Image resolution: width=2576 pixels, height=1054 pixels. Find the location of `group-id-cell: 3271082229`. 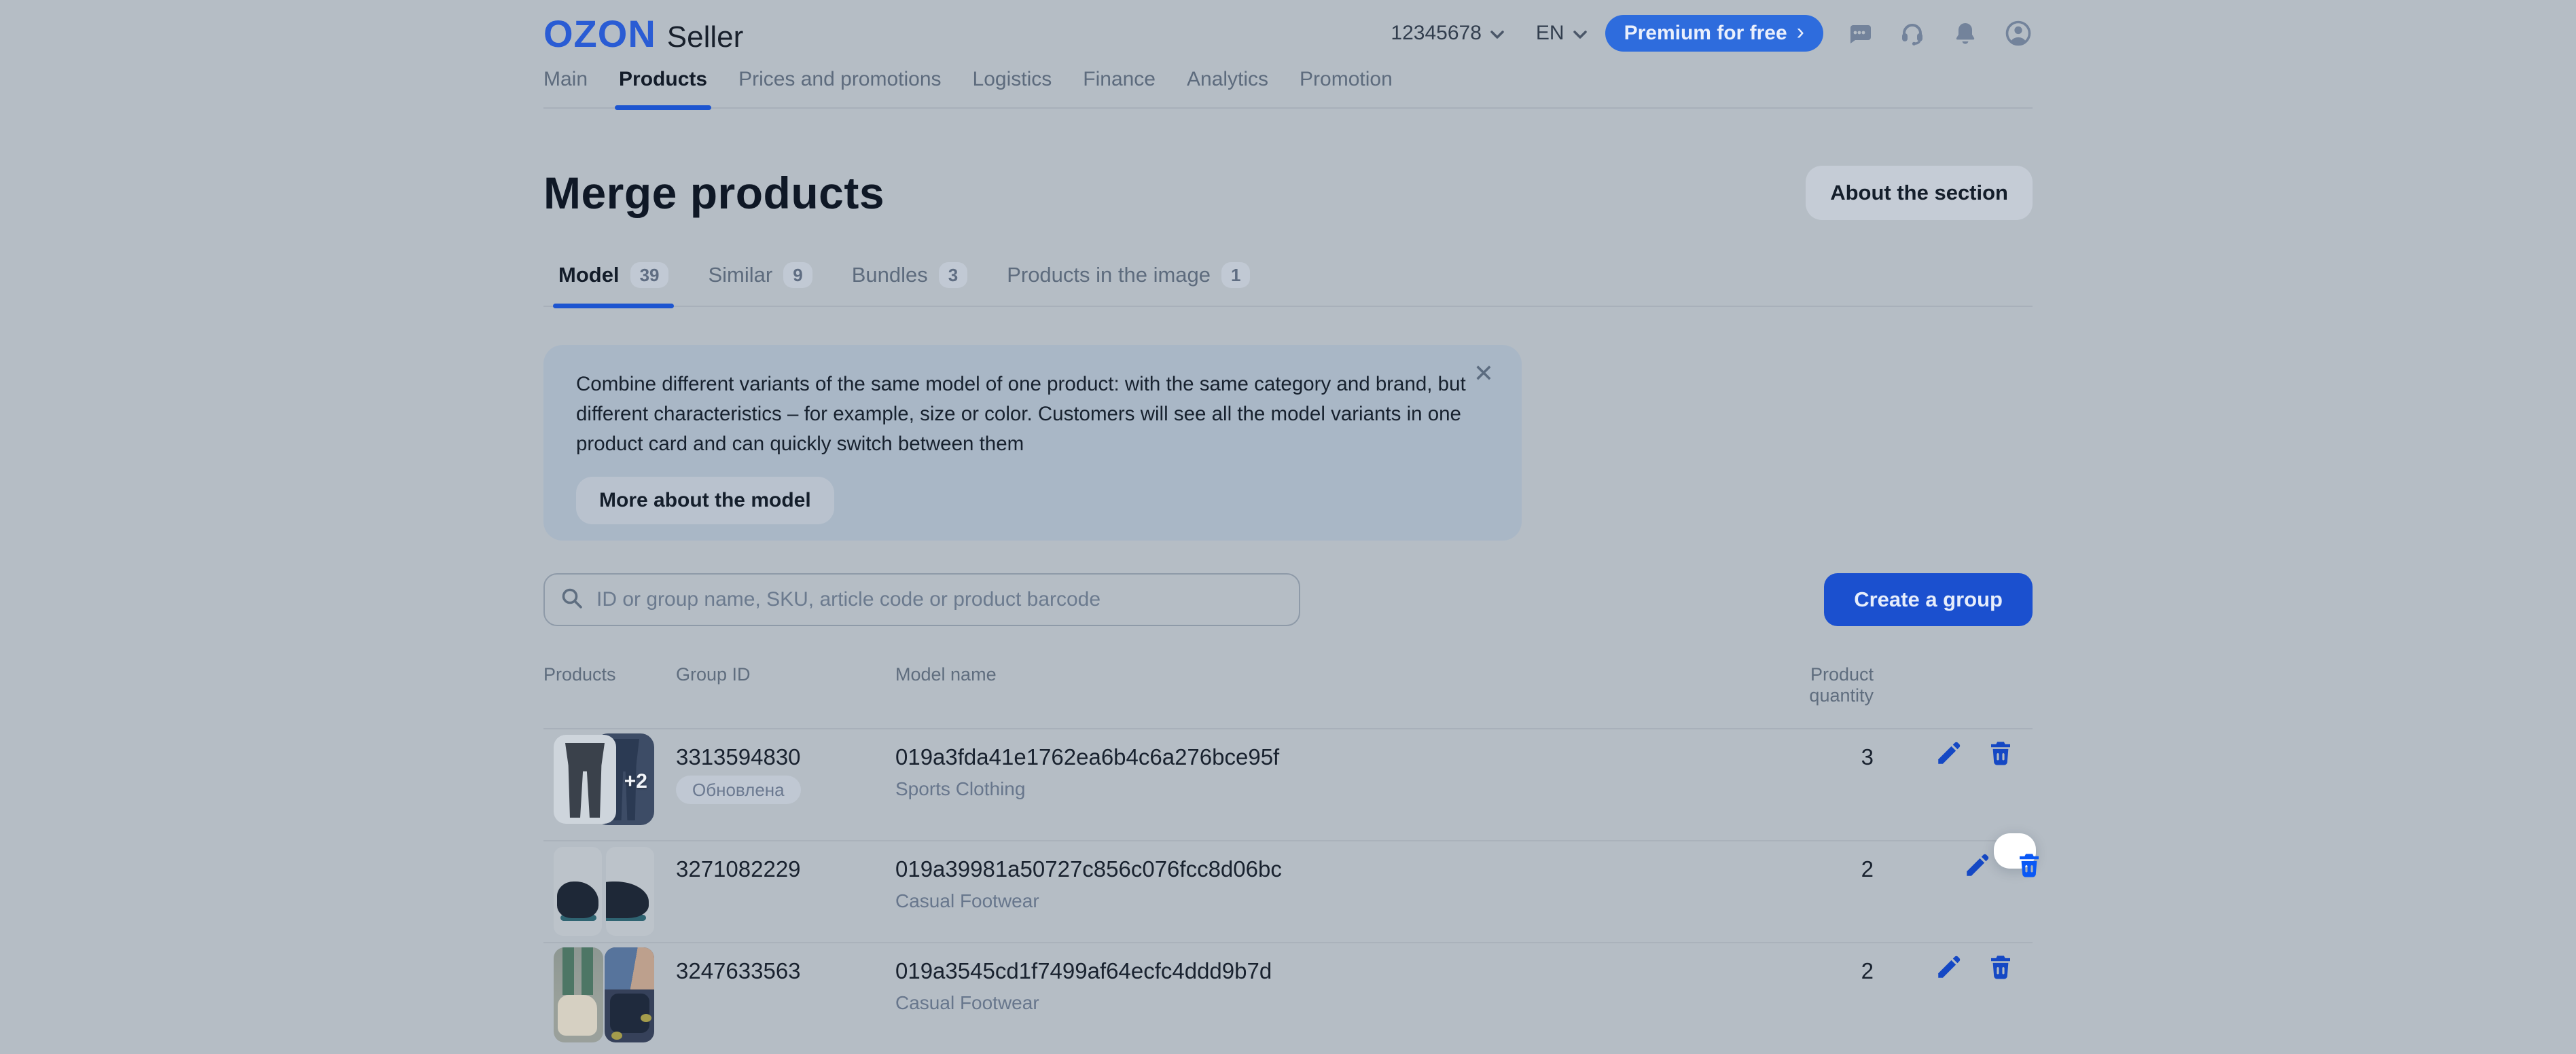

group-id-cell: 3271082229 is located at coordinates (785, 892).